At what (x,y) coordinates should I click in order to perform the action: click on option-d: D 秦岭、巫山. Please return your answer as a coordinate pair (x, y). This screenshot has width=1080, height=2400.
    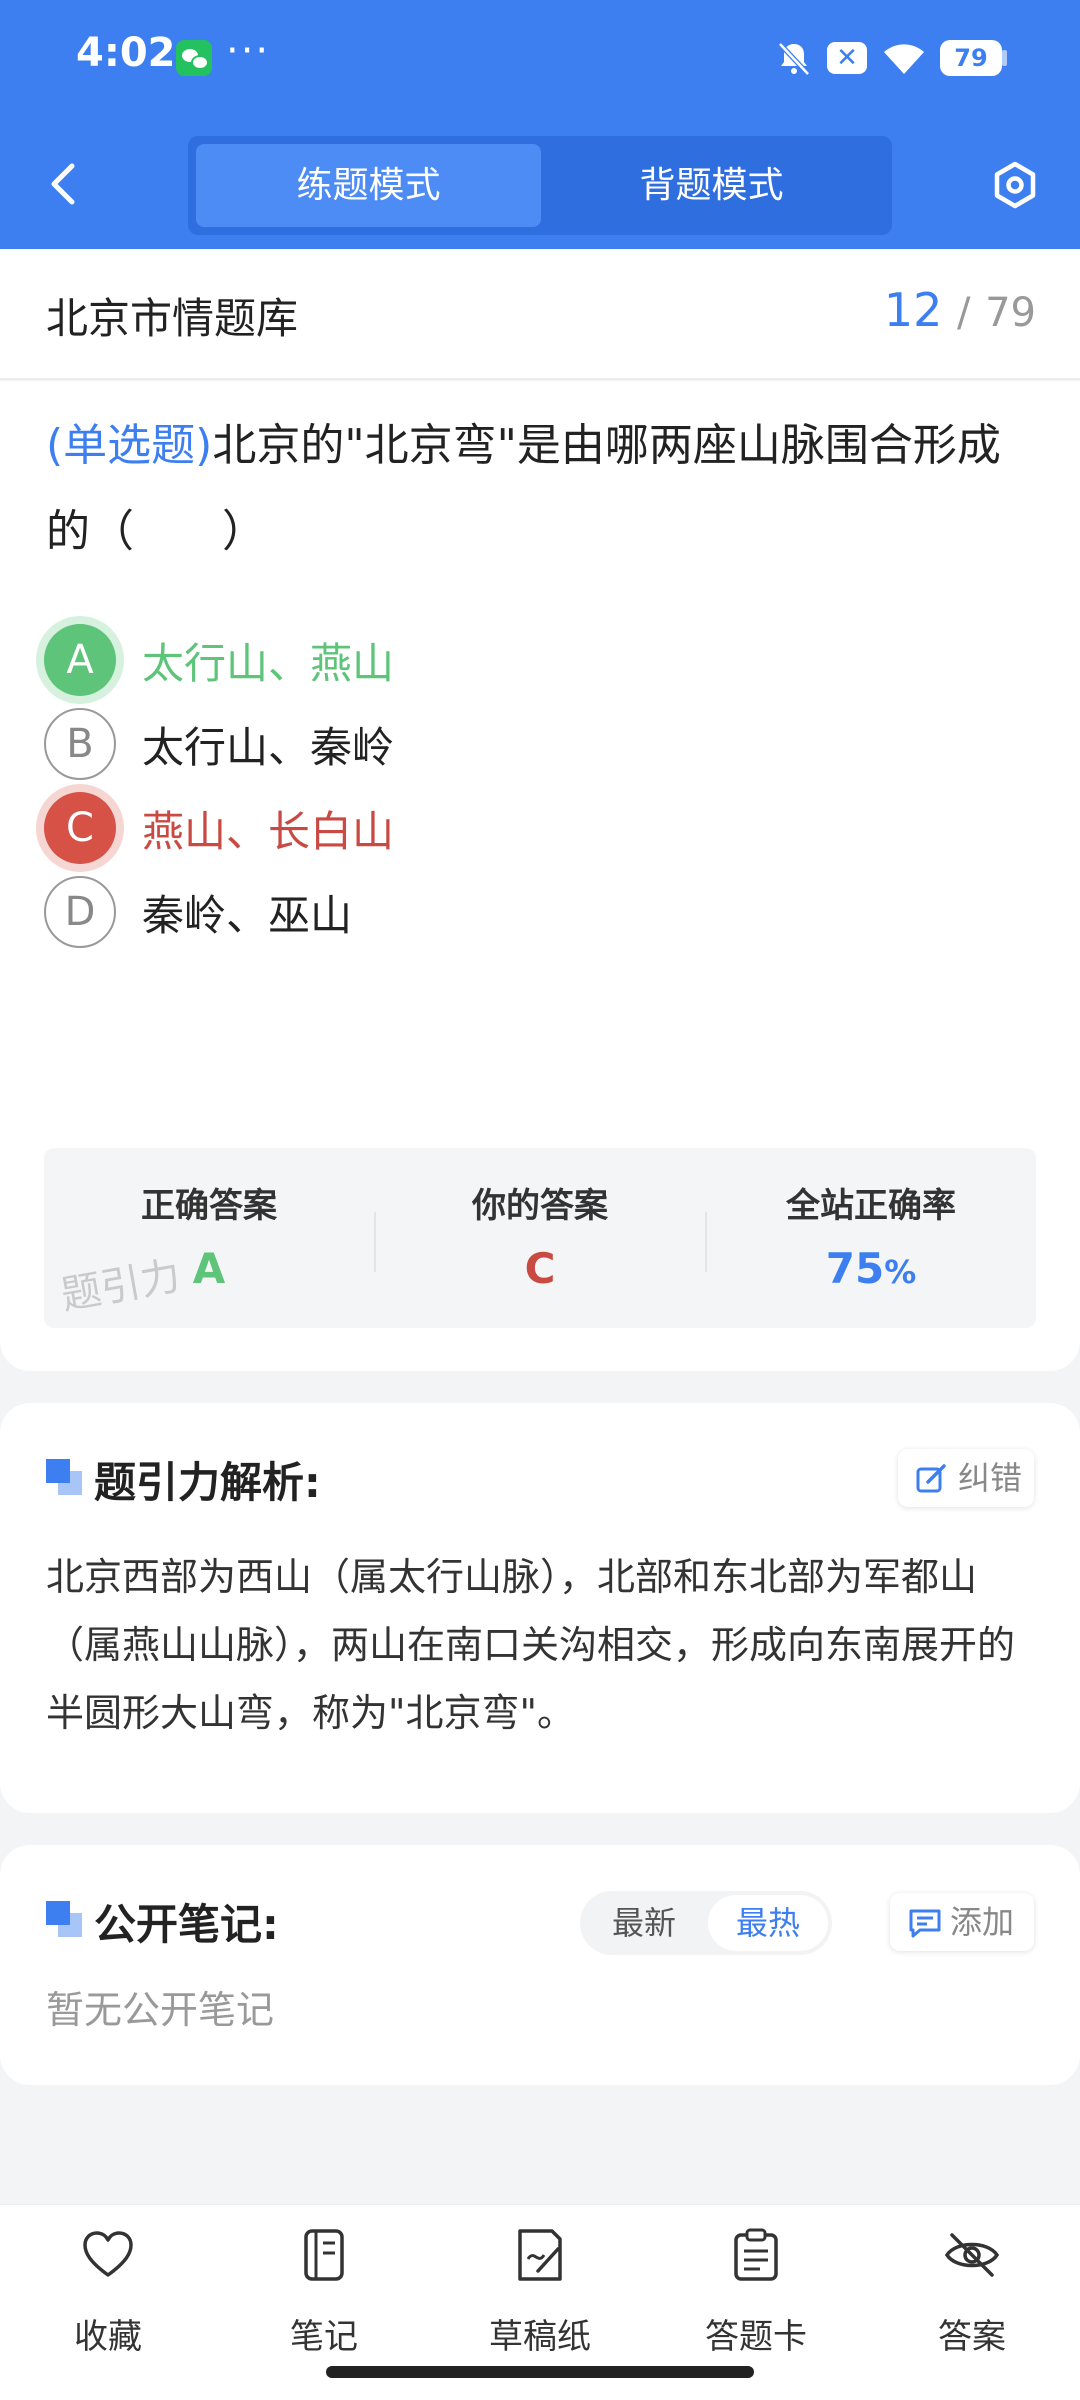
    Looking at the image, I should click on (534, 914).